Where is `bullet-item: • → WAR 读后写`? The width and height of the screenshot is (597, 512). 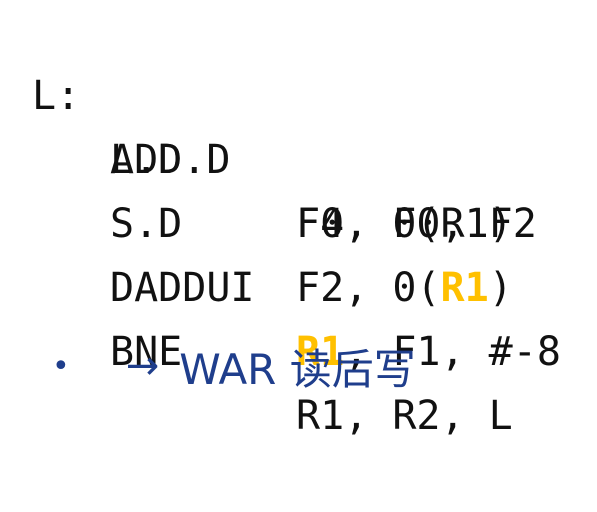
bullet-item: • → WAR 读后写 is located at coordinates (234, 366).